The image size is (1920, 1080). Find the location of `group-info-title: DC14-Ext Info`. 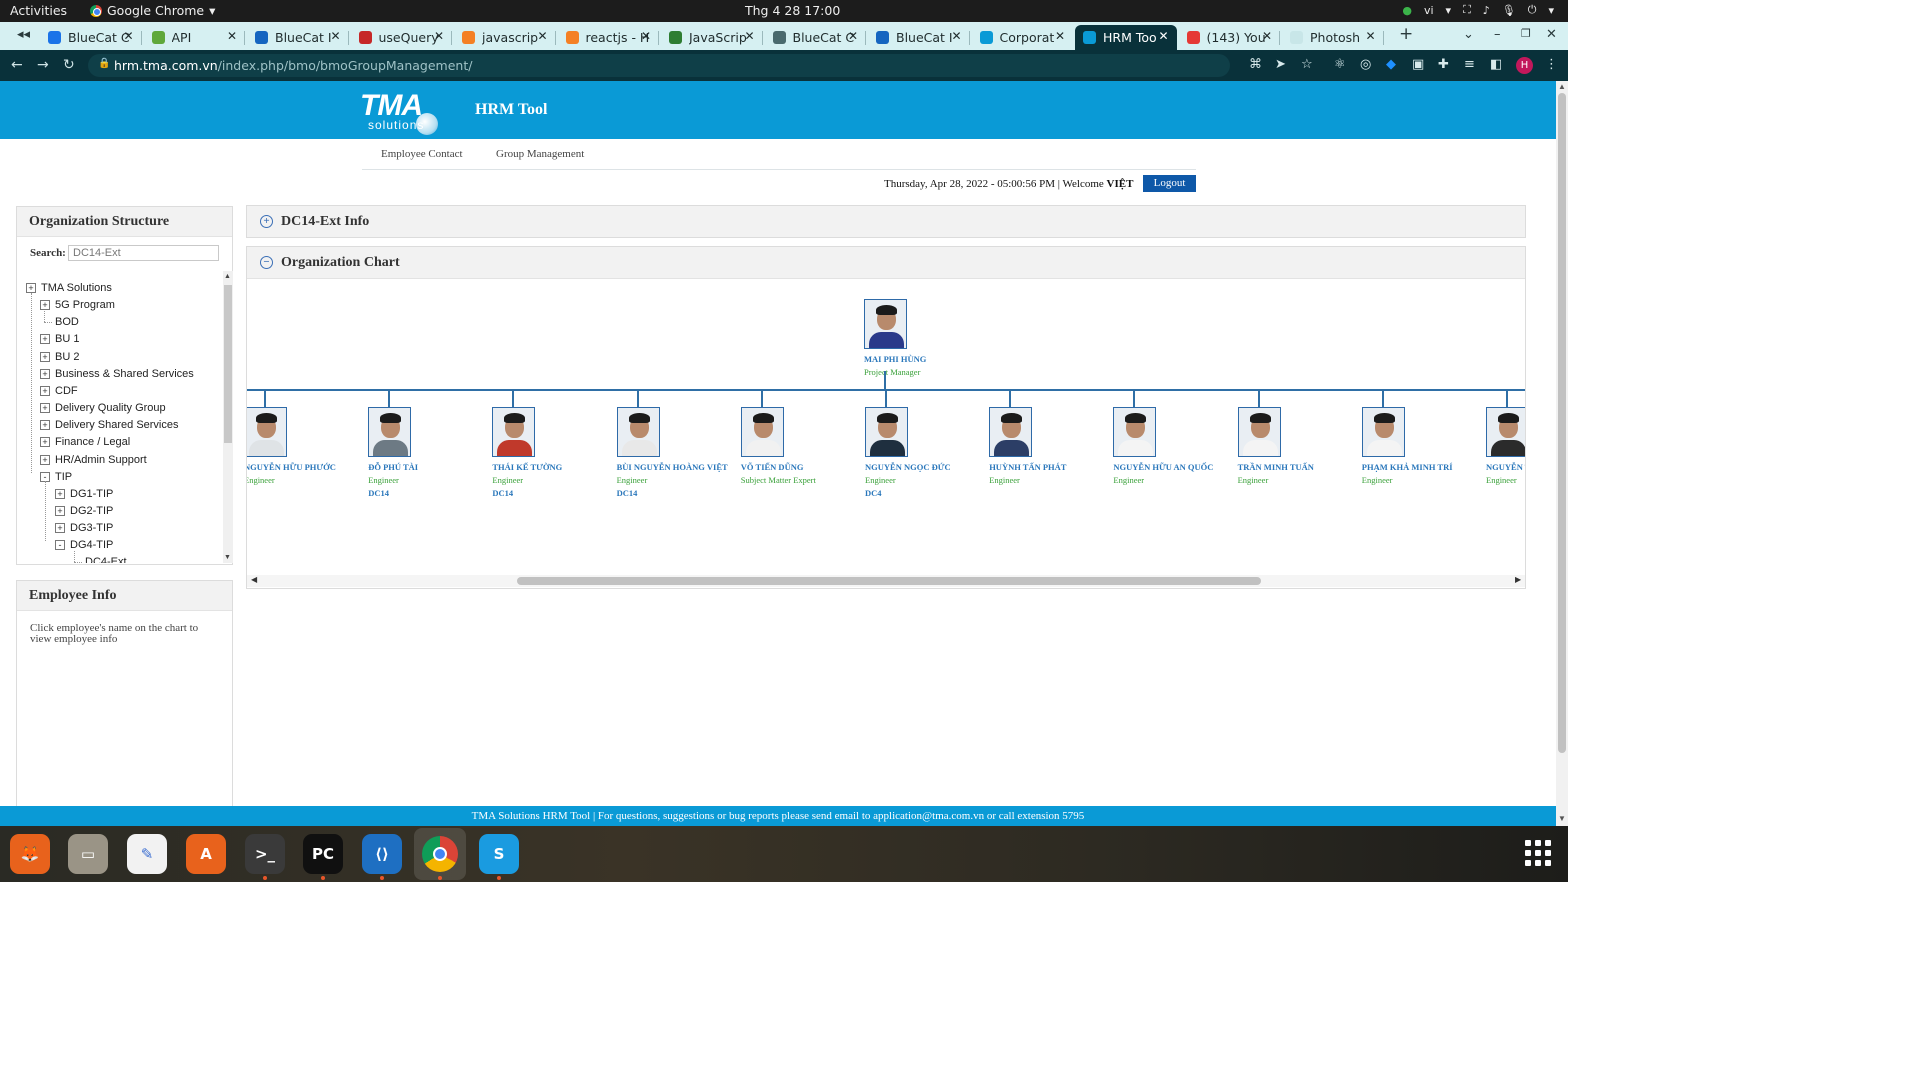

group-info-title: DC14-Ext Info is located at coordinates (325, 222).